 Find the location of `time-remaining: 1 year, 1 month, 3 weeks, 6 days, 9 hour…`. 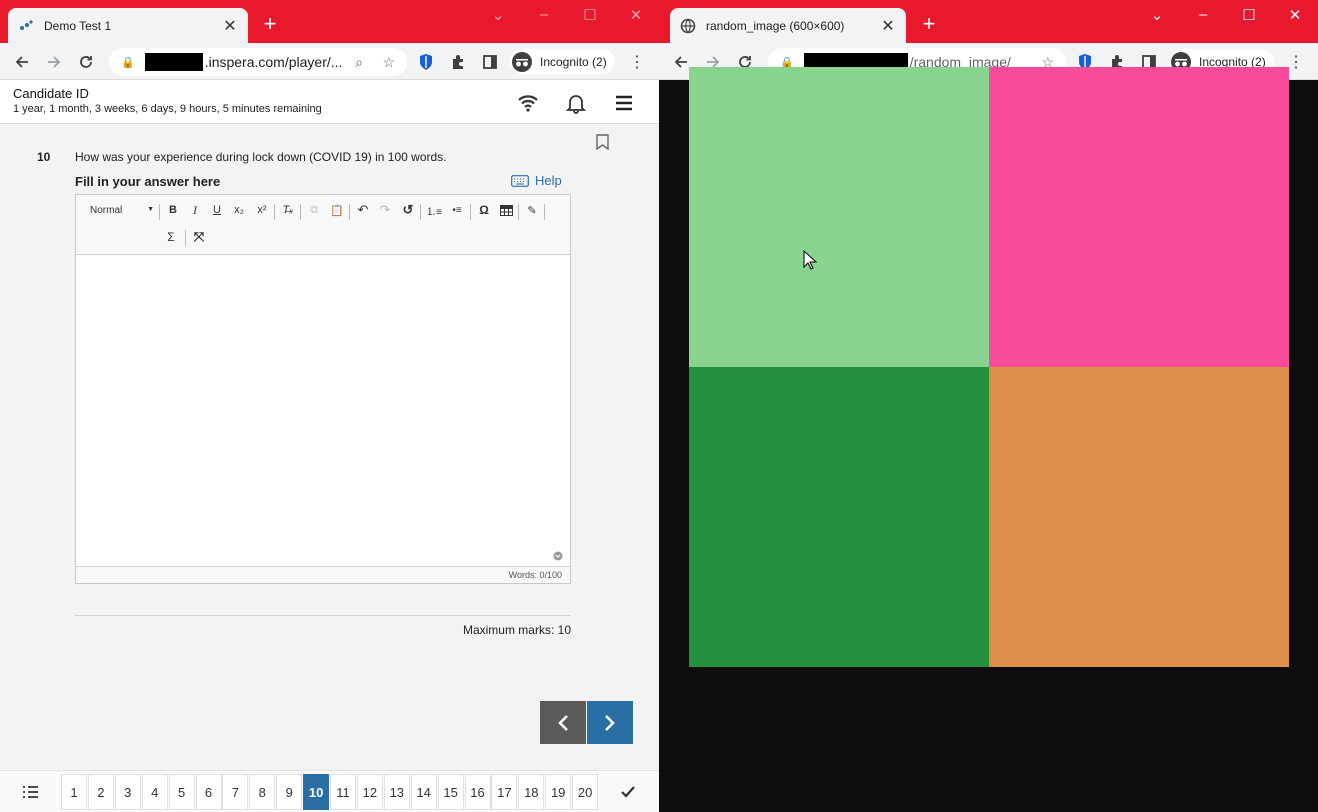

time-remaining: 1 year, 1 month, 3 weeks, 6 days, 9 hour… is located at coordinates (167, 109).